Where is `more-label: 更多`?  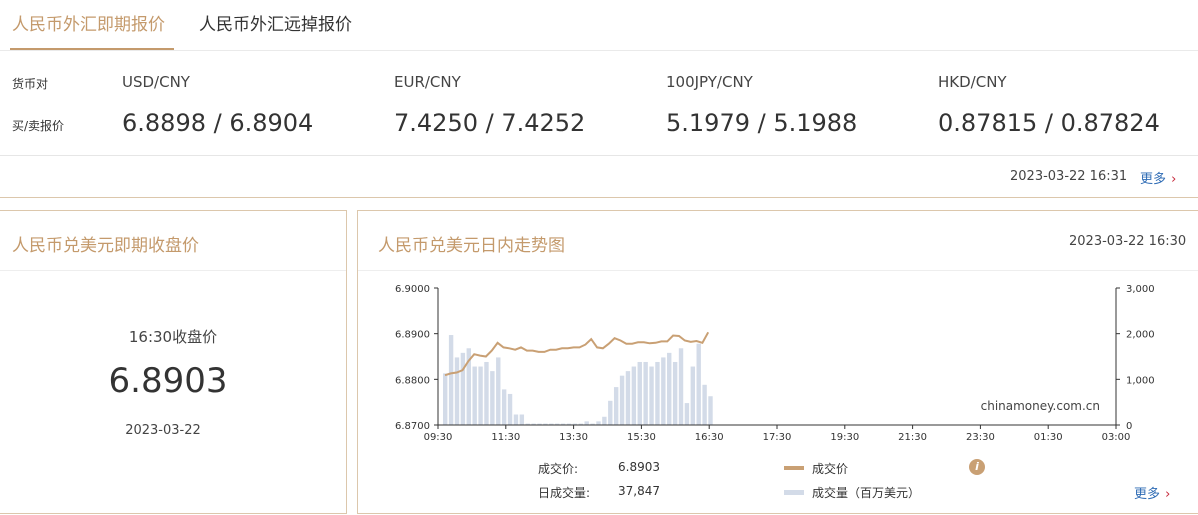
more-label: 更多 is located at coordinates (1147, 494).